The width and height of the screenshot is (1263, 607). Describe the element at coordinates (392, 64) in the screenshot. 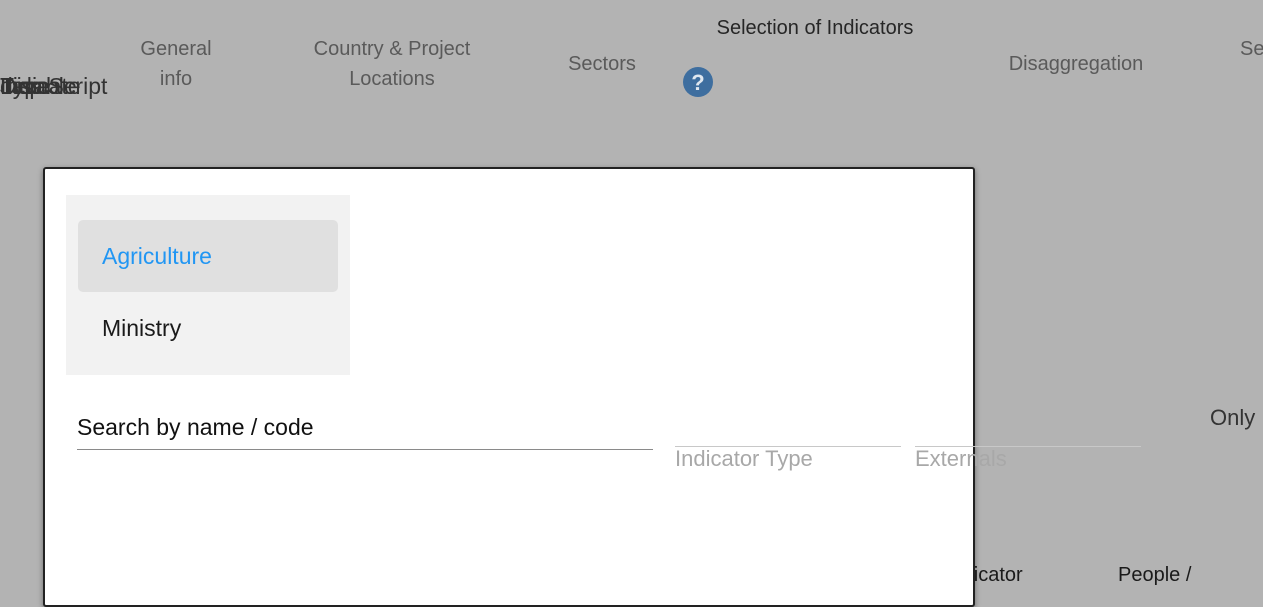

I see `step-country-project-locations: Country & Project Locations` at that location.